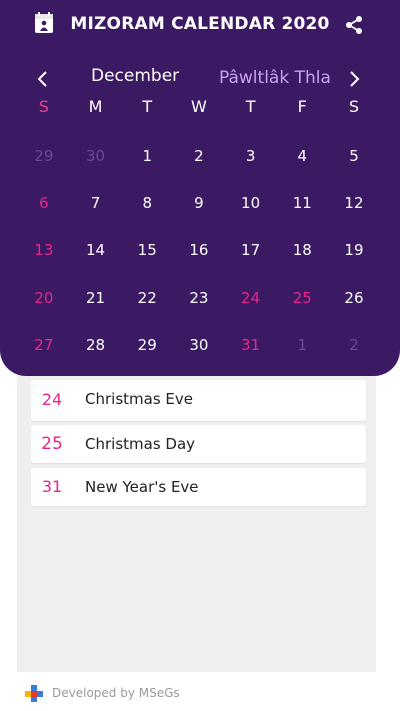  Describe the element at coordinates (302, 163) in the screenshot. I see `calendar-day: 4` at that location.